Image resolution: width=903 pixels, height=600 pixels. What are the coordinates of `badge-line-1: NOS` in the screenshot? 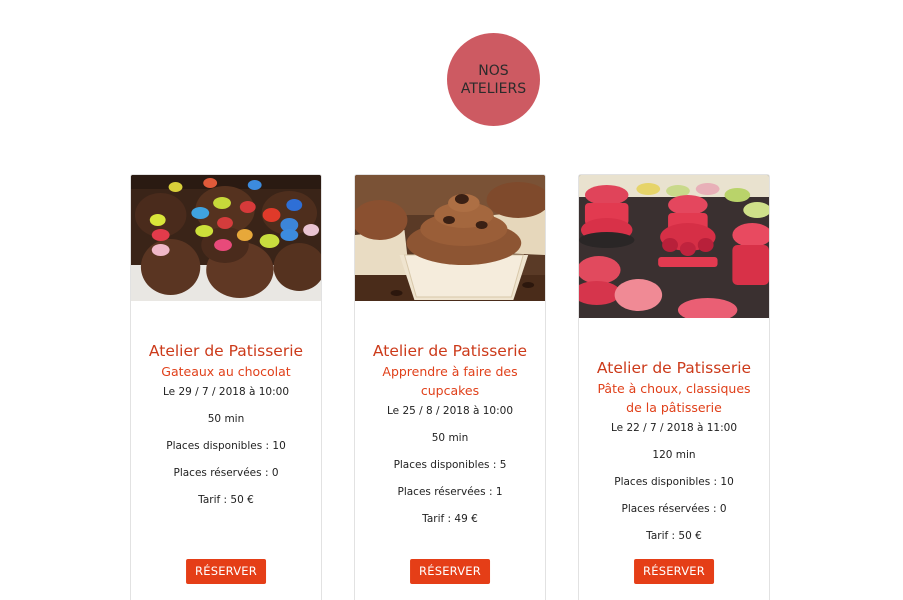 It's located at (493, 70).